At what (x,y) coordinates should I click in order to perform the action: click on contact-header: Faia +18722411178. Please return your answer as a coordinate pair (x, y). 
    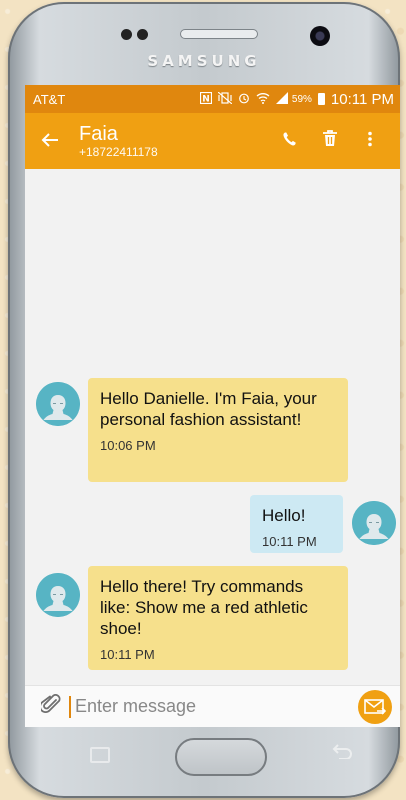
    Looking at the image, I should click on (174, 141).